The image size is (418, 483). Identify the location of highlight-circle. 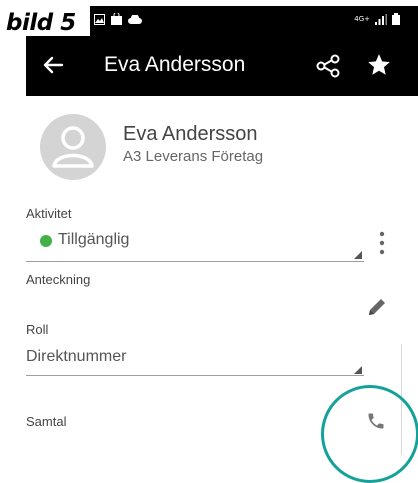
(369, 434).